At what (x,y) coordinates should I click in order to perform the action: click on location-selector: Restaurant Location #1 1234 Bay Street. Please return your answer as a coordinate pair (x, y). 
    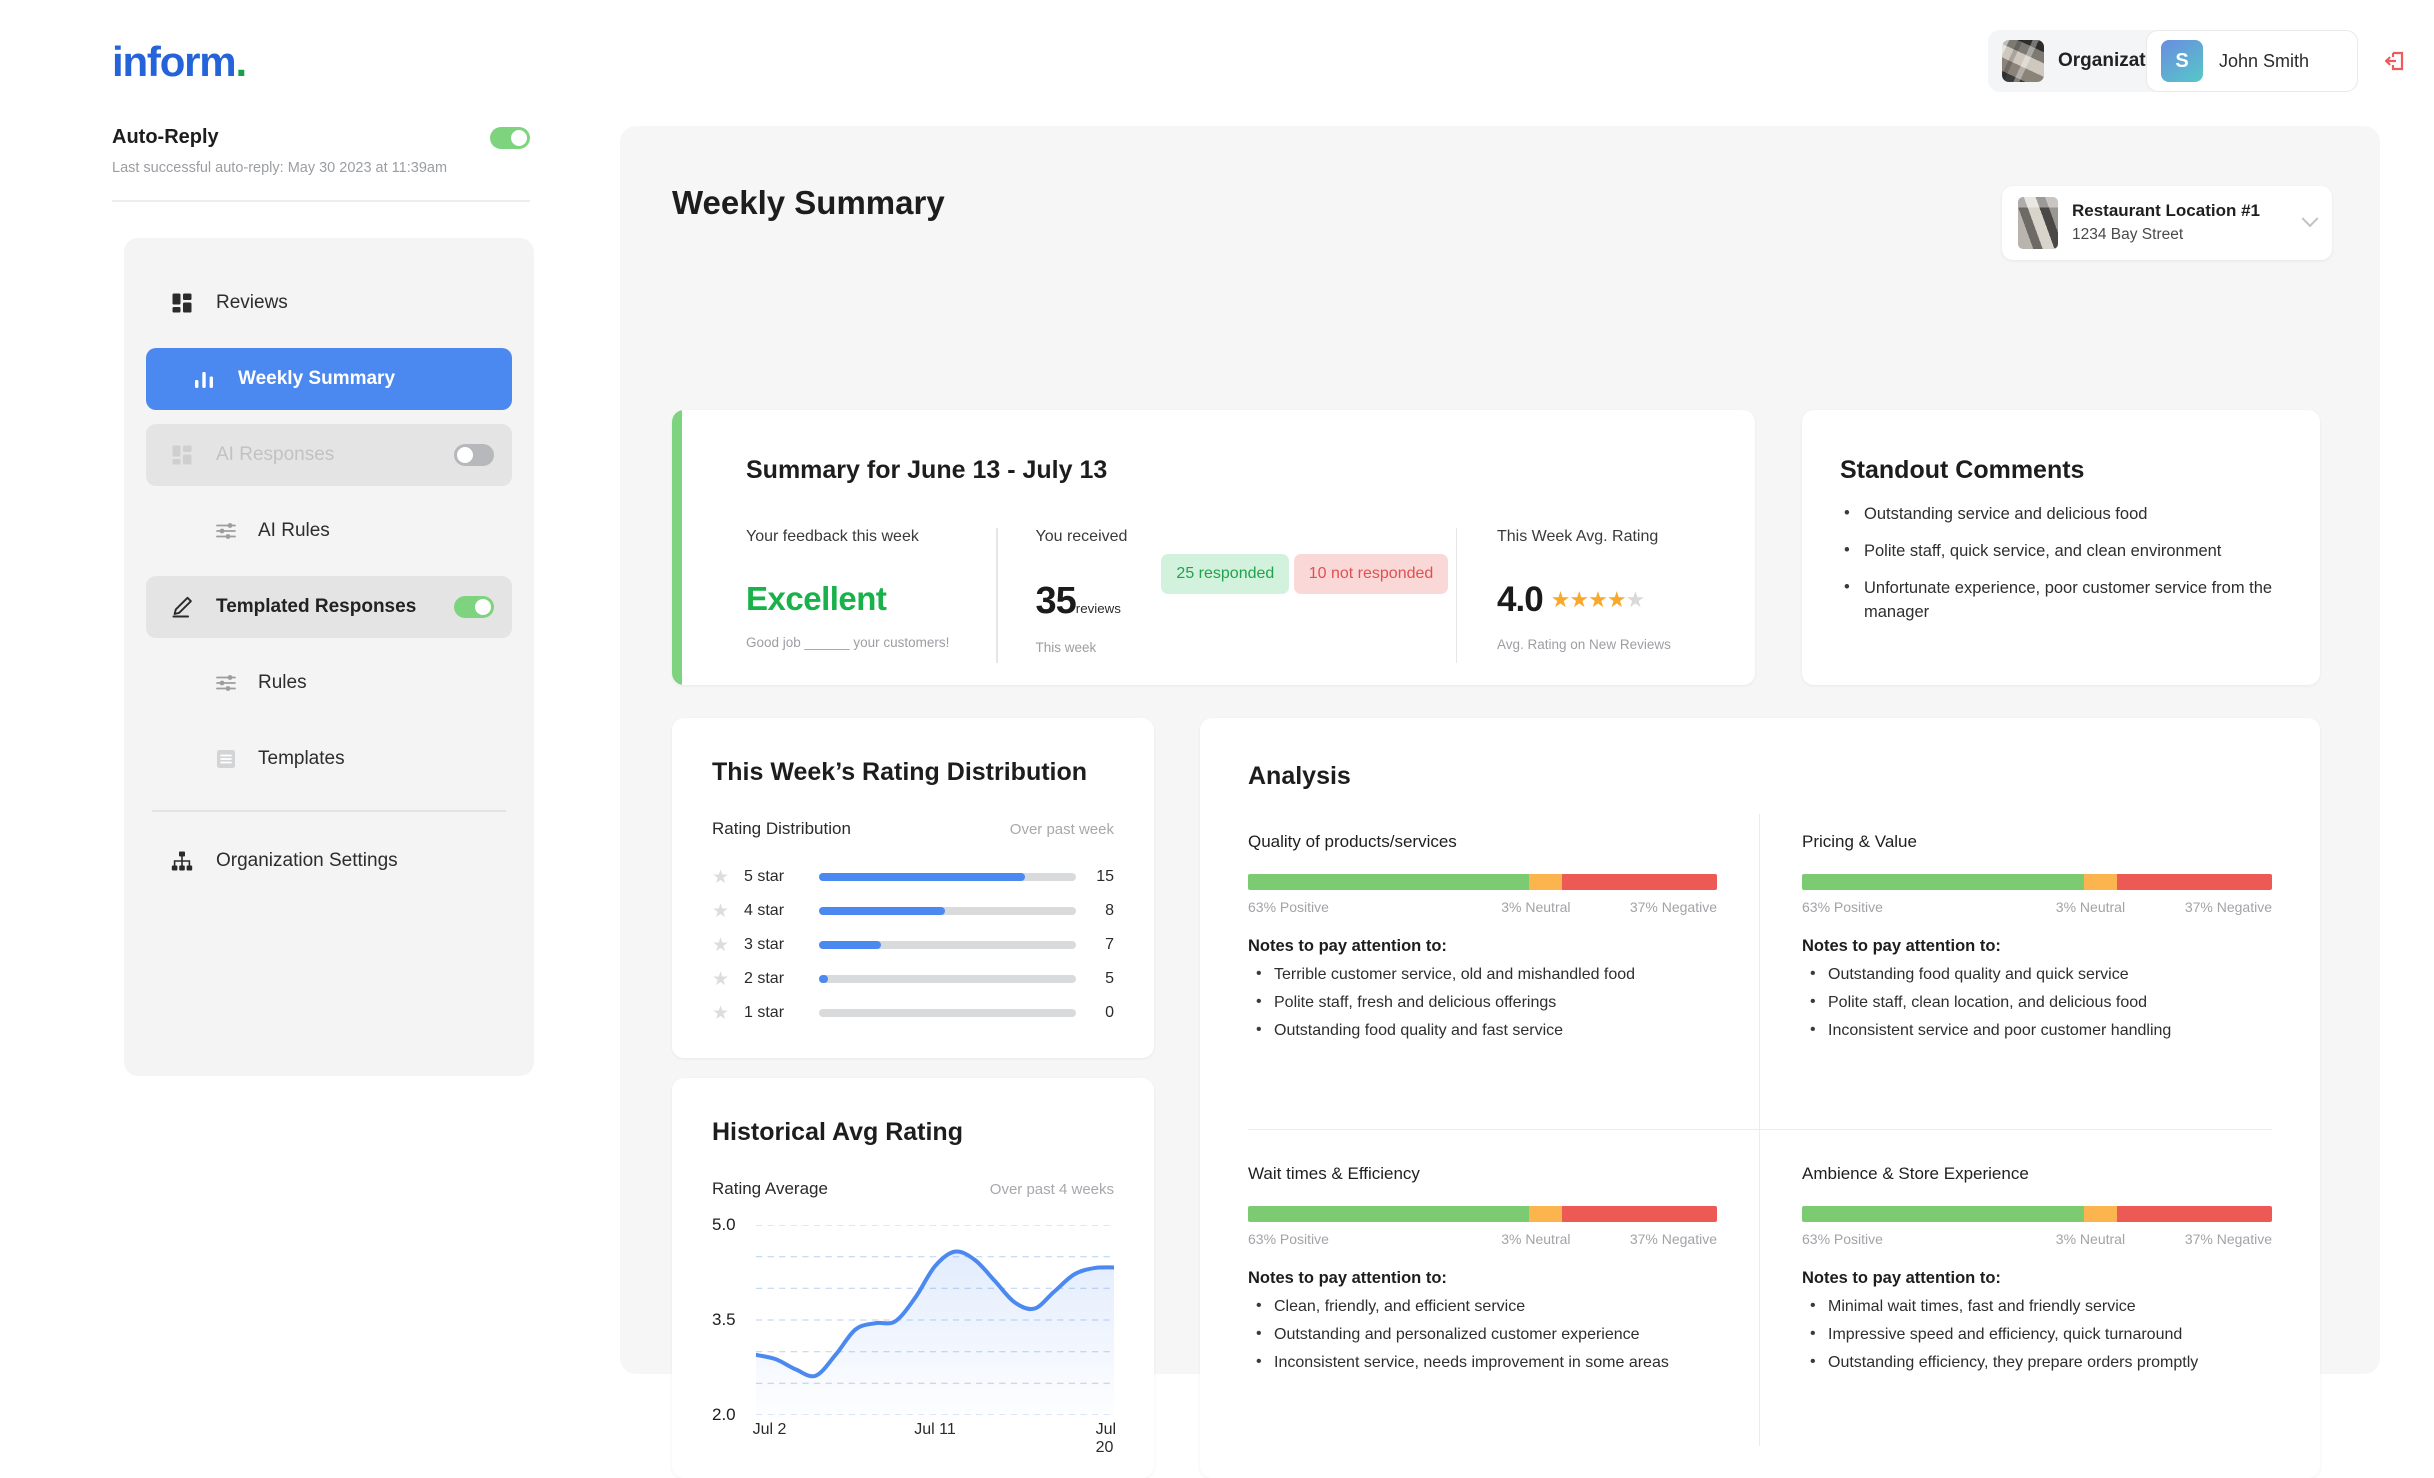
    Looking at the image, I should click on (2167, 223).